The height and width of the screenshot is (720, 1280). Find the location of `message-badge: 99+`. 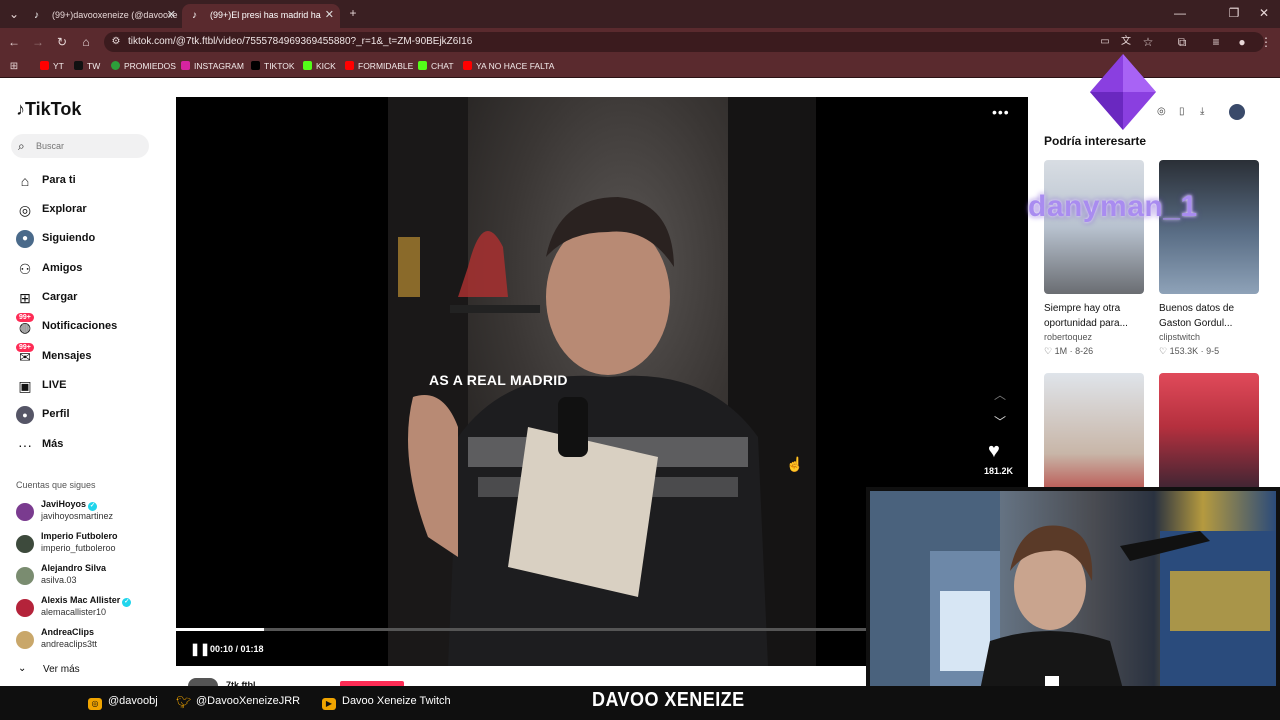

message-badge: 99+ is located at coordinates (25, 347).